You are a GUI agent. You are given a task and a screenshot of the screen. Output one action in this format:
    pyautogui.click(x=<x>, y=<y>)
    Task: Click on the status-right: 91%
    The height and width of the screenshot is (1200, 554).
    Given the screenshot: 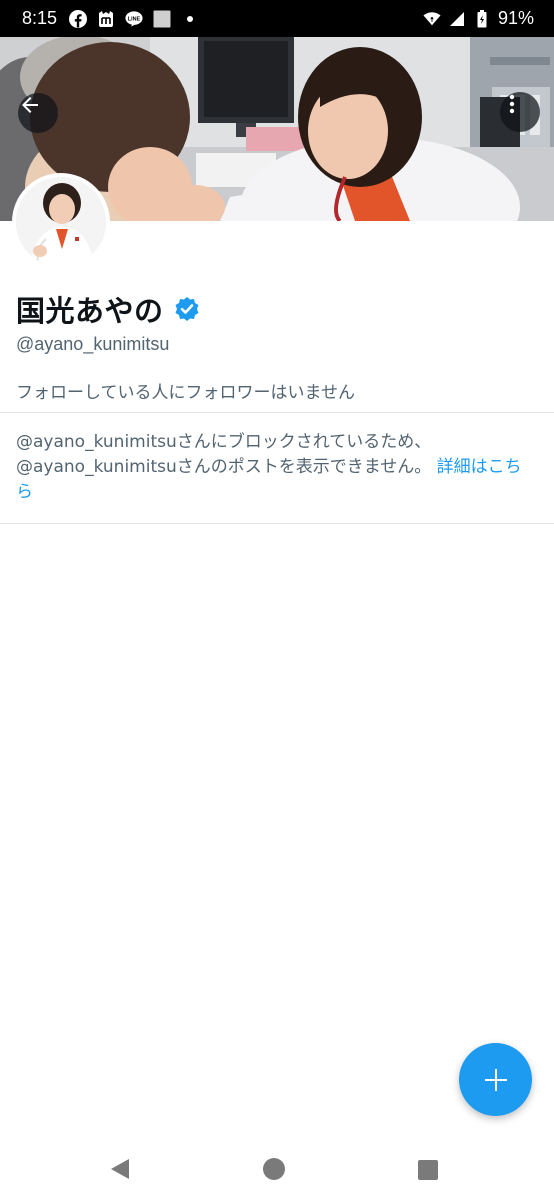 What is the action you would take?
    pyautogui.click(x=478, y=18)
    